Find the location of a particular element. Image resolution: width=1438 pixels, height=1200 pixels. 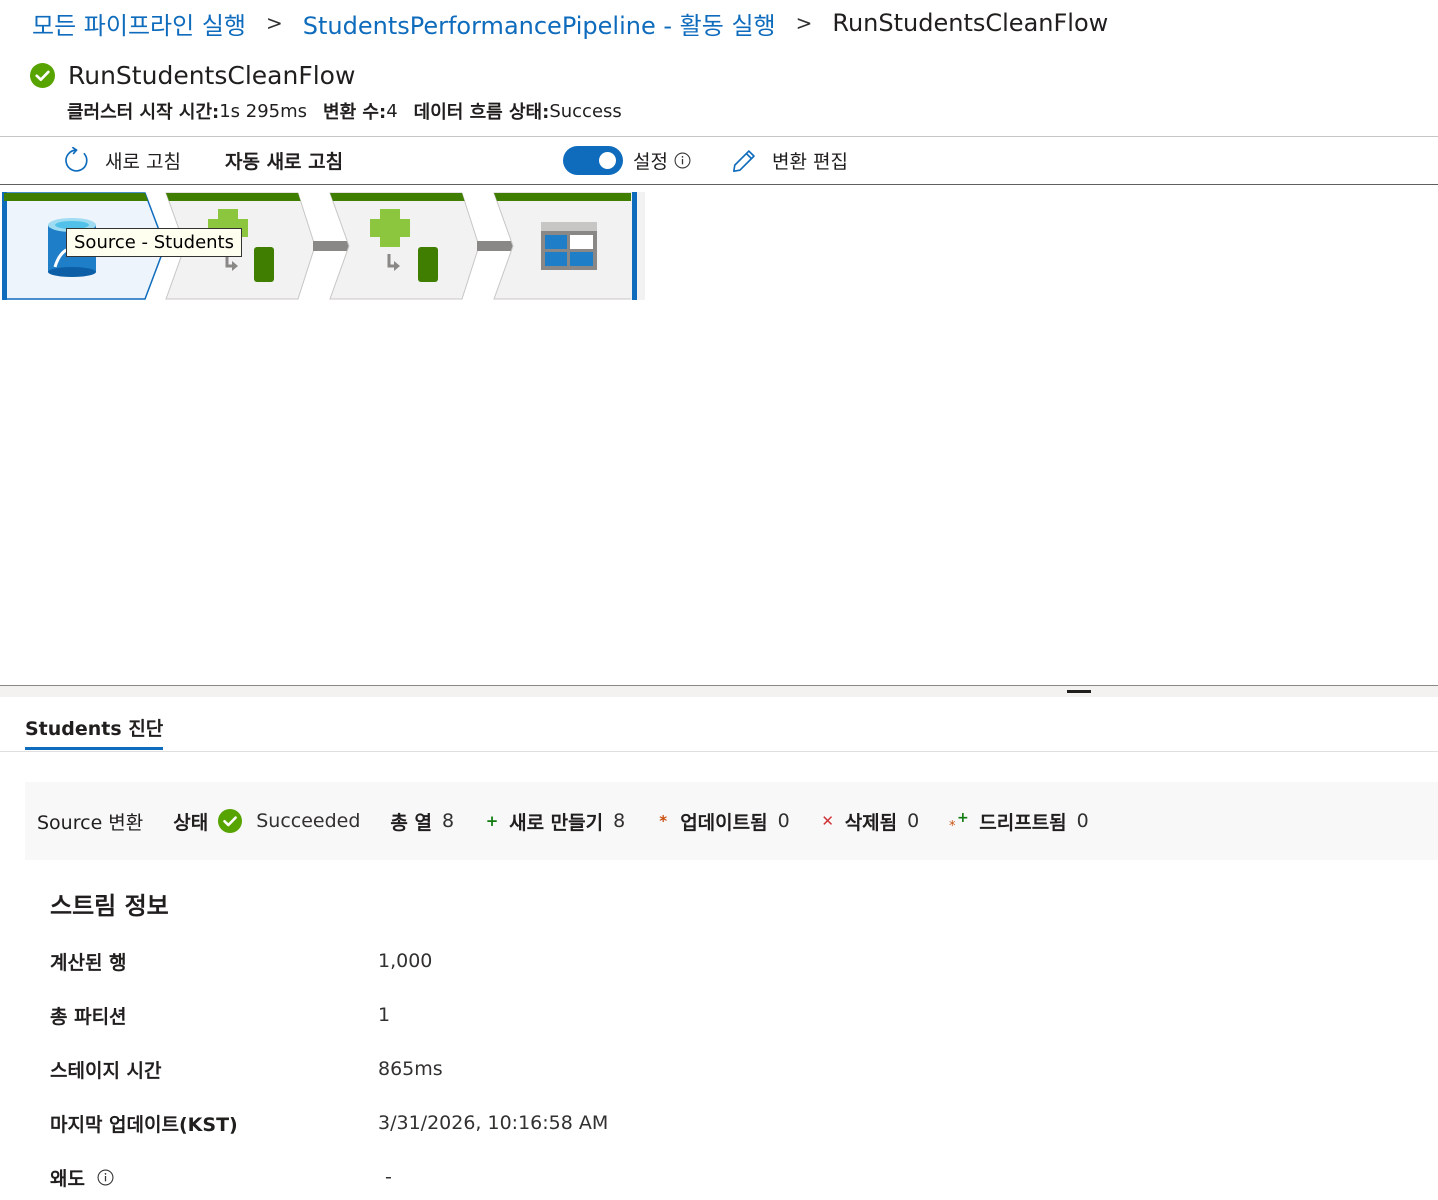

flow-node-sink is located at coordinates (569, 246).